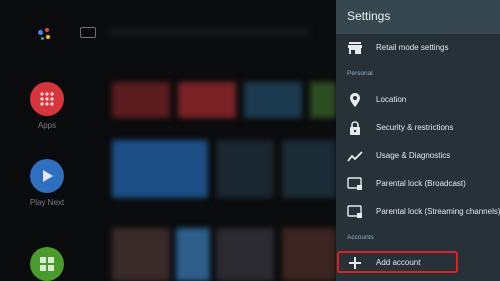  Describe the element at coordinates (421, 183) in the screenshot. I see `menu-item-label: Parental lock (Broadcast)` at that location.